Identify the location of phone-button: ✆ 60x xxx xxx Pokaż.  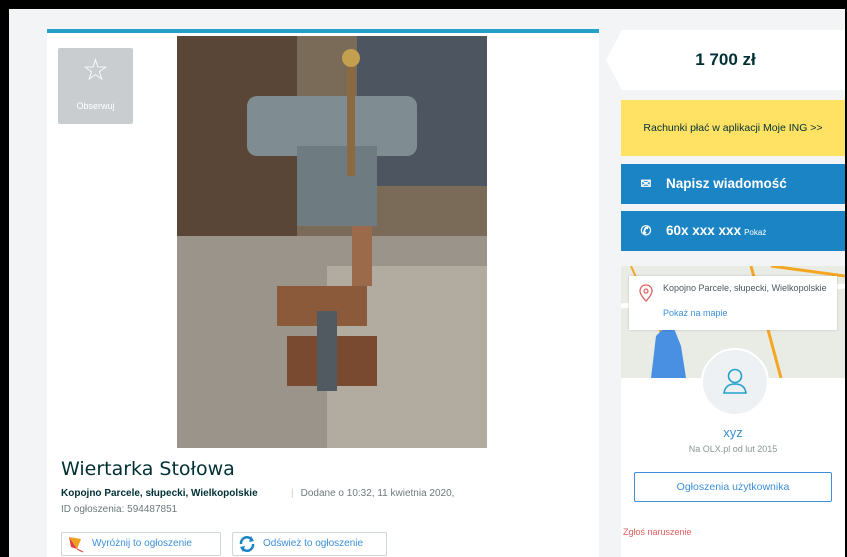
(733, 231).